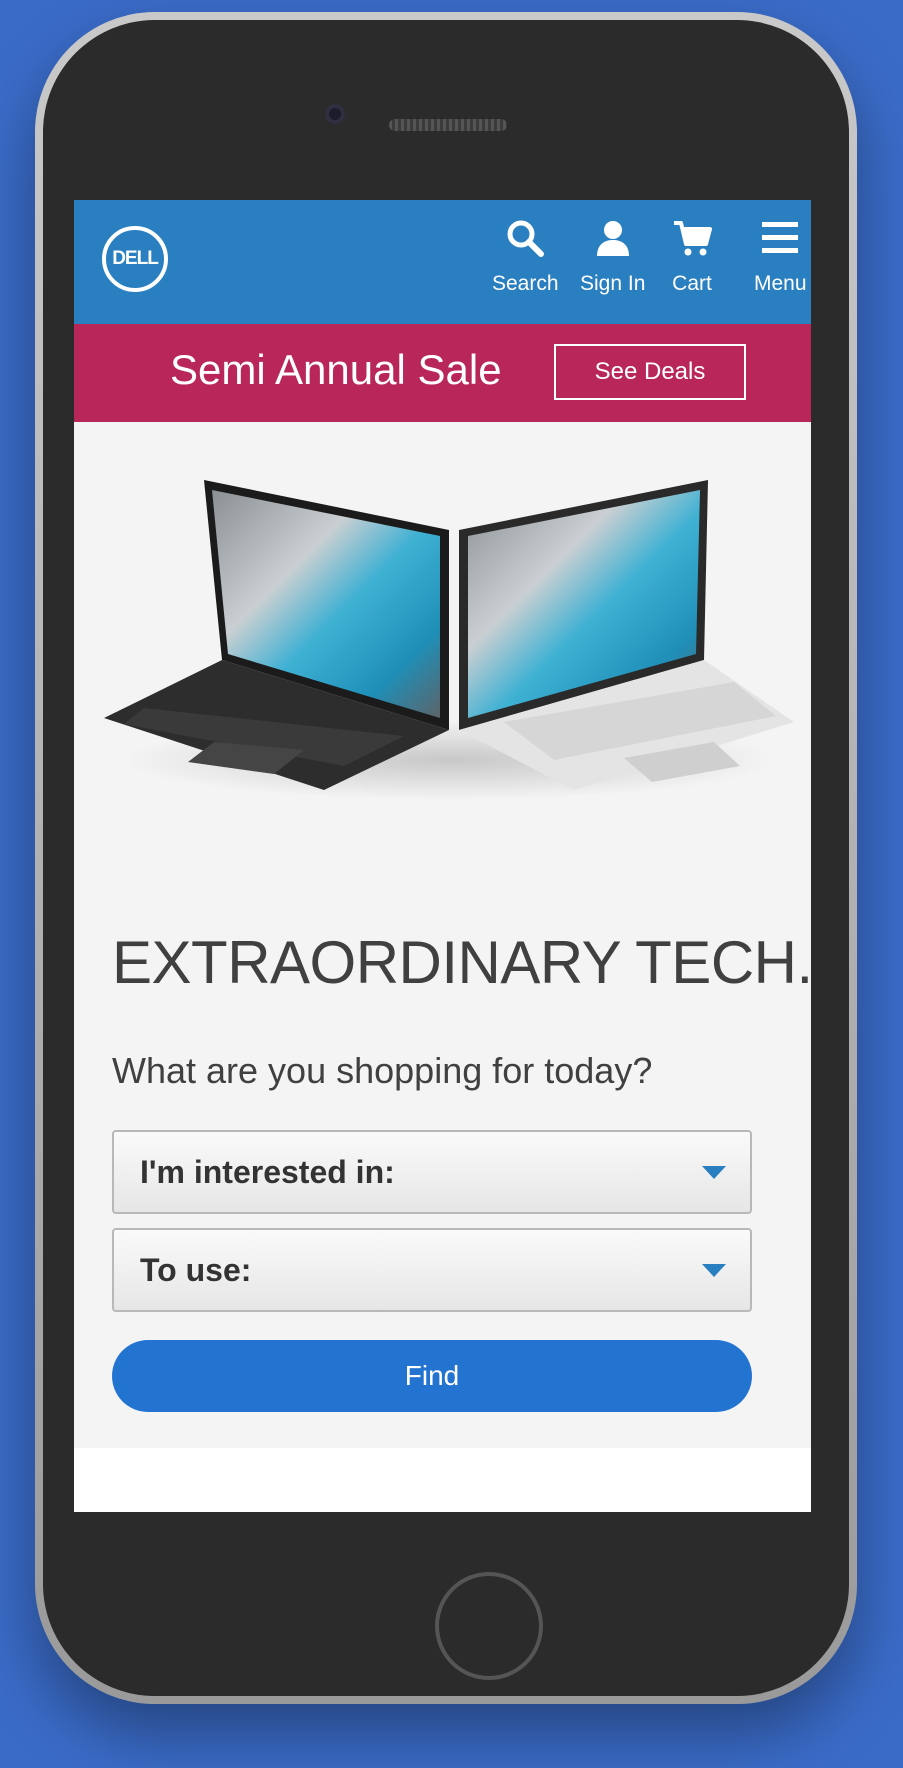 The height and width of the screenshot is (1768, 903). What do you see at coordinates (525, 283) in the screenshot?
I see `nav-search-label: Search` at bounding box center [525, 283].